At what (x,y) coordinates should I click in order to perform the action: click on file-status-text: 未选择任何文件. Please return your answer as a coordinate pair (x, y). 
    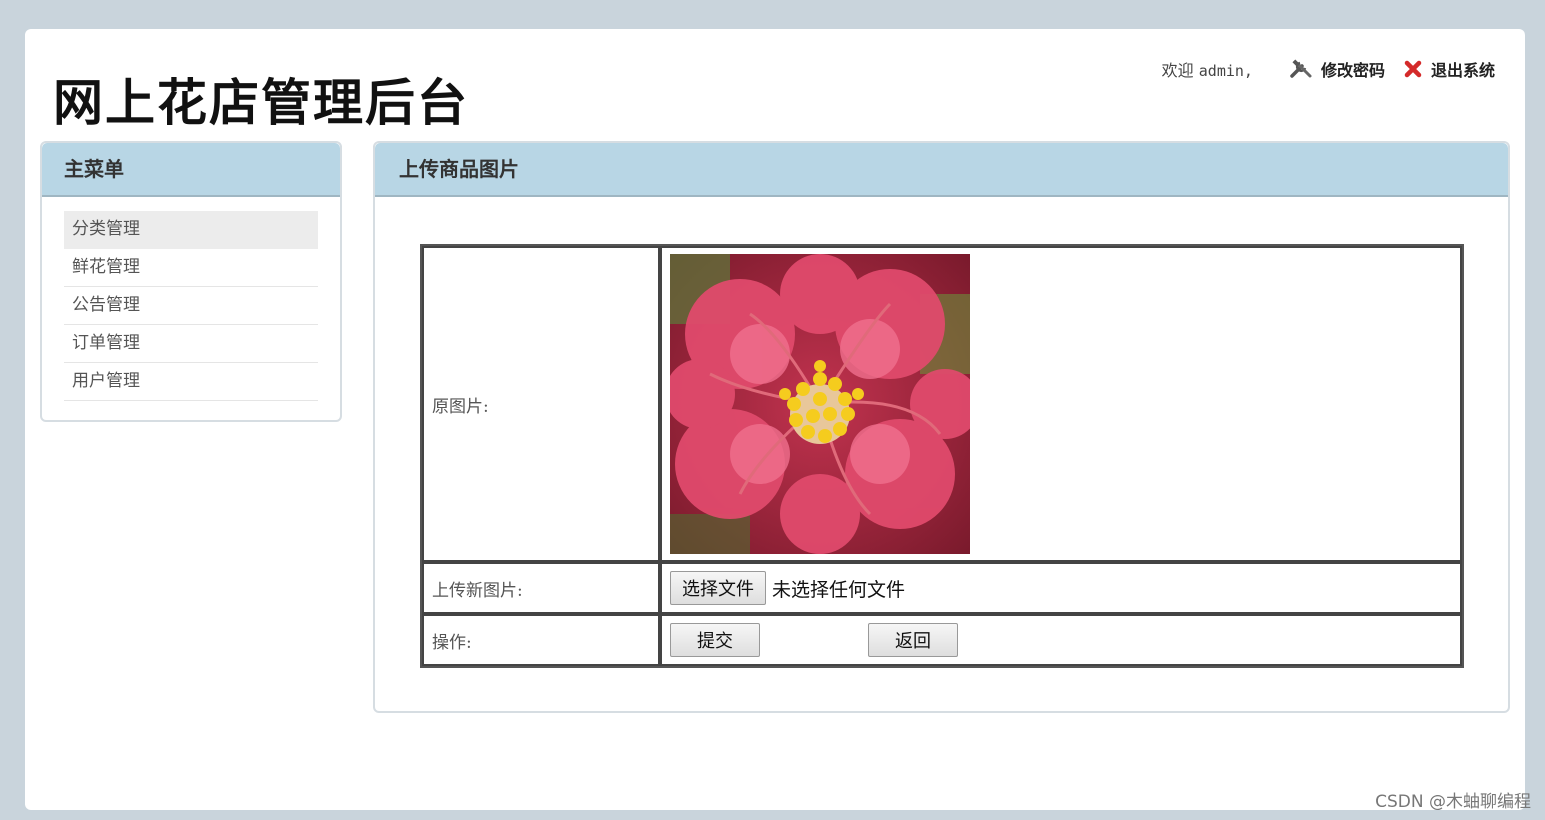
    Looking at the image, I should click on (839, 589).